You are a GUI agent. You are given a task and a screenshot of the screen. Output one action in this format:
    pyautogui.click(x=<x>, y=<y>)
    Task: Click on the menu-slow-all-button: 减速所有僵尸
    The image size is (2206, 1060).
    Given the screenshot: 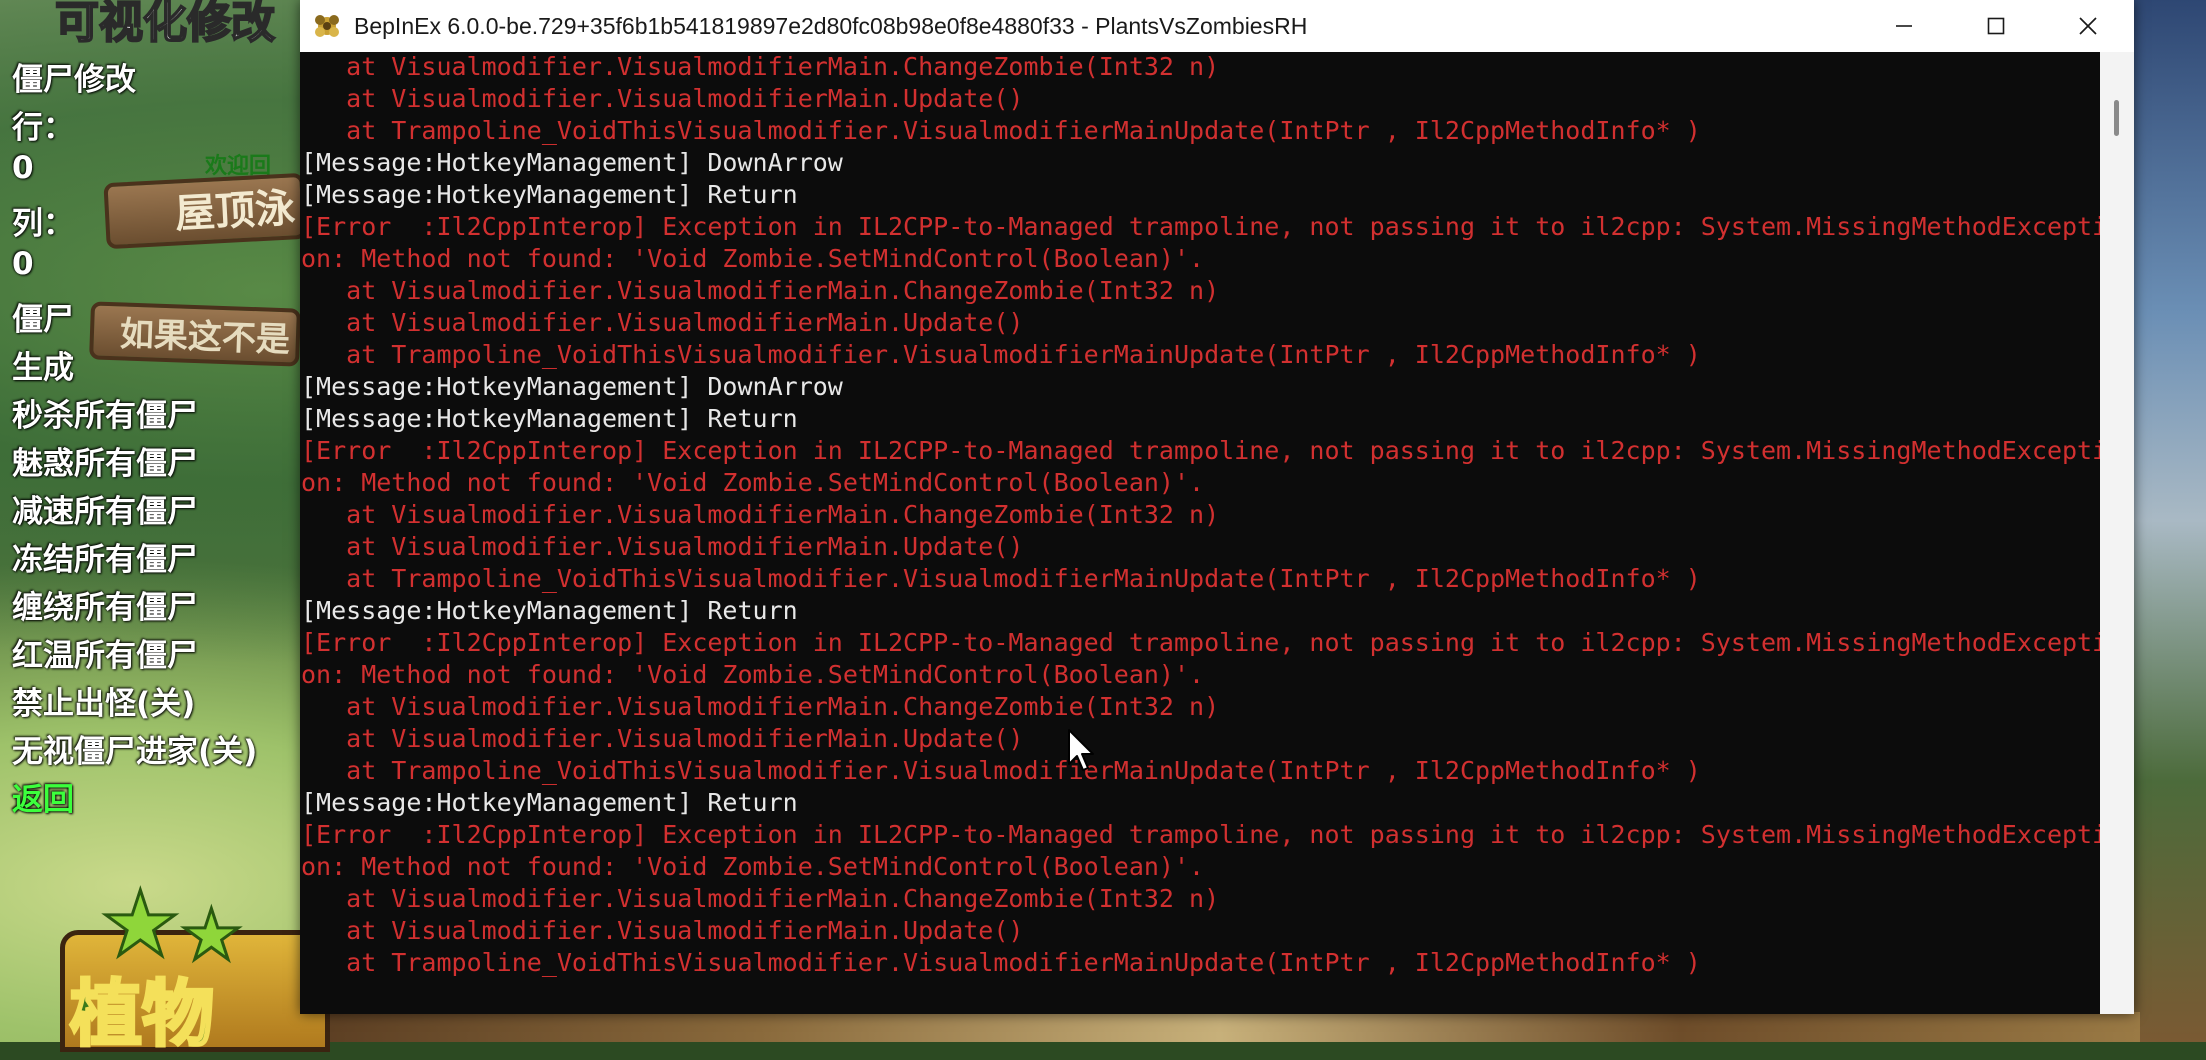 What is the action you would take?
    pyautogui.click(x=105, y=508)
    